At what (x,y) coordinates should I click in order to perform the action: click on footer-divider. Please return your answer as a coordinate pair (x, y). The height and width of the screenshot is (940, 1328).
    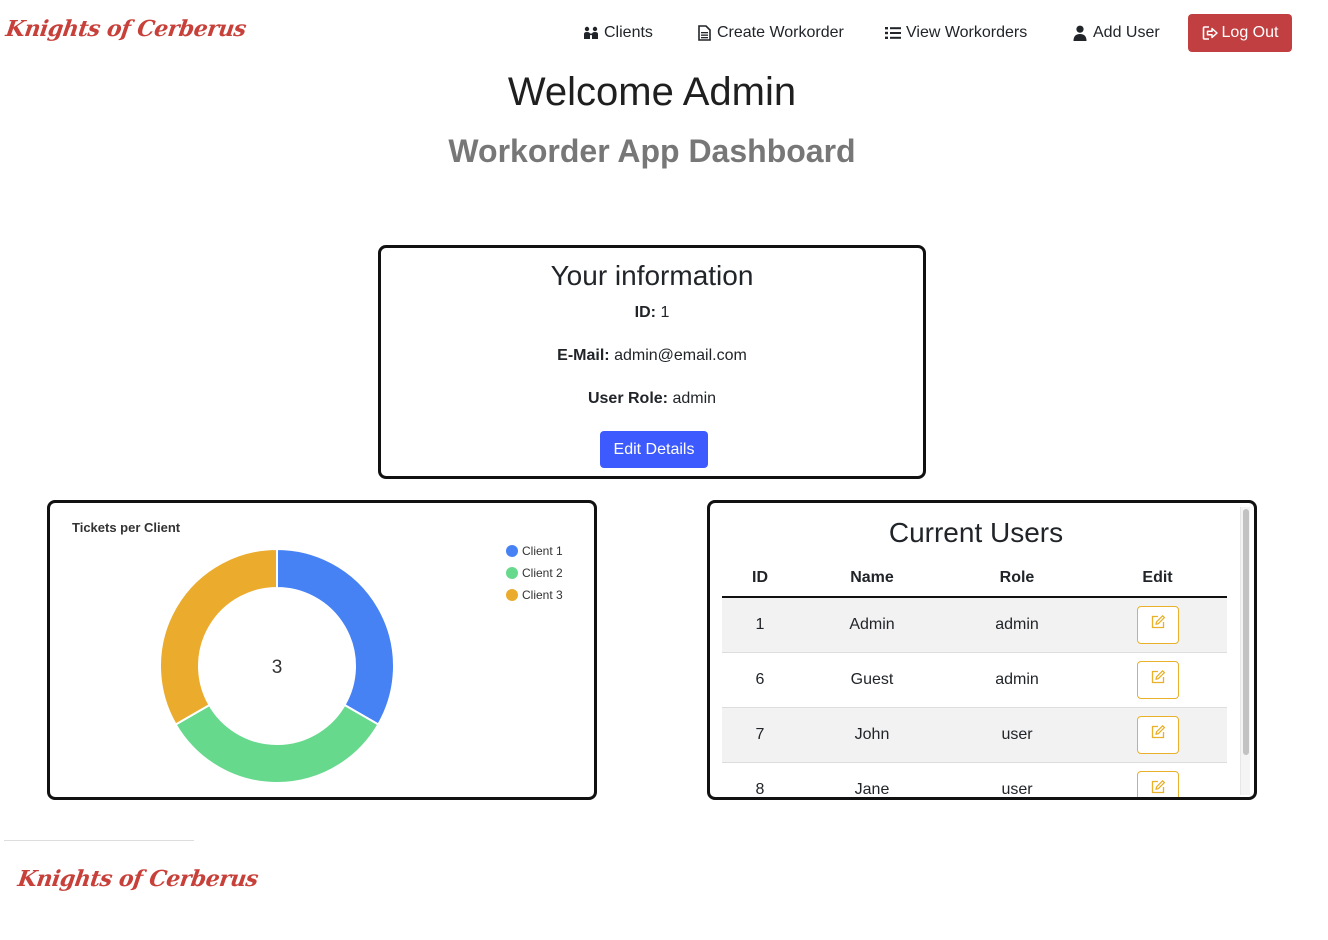
    Looking at the image, I should click on (99, 840).